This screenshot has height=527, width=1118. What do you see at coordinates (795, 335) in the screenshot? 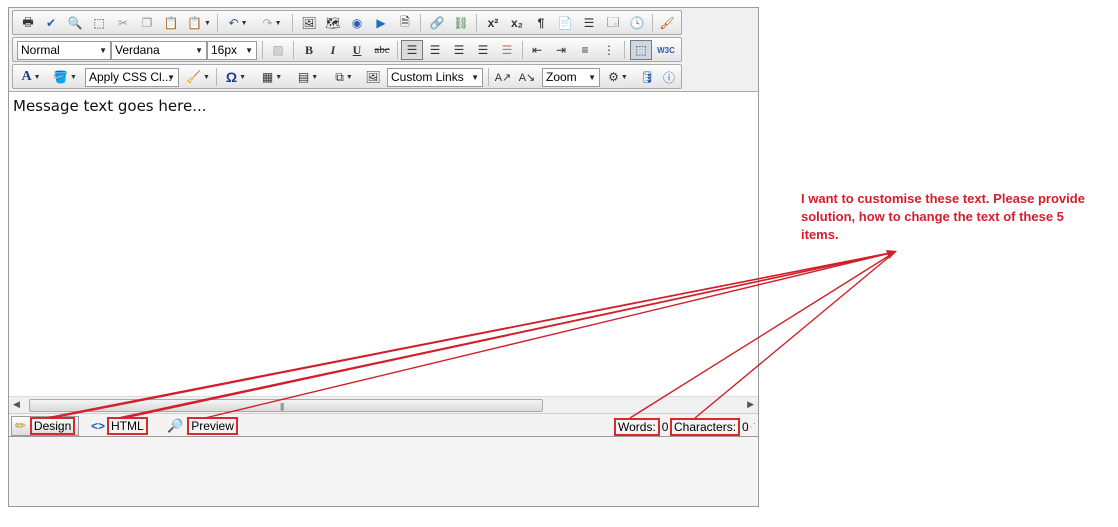
I see `arrow-to-characters` at bounding box center [795, 335].